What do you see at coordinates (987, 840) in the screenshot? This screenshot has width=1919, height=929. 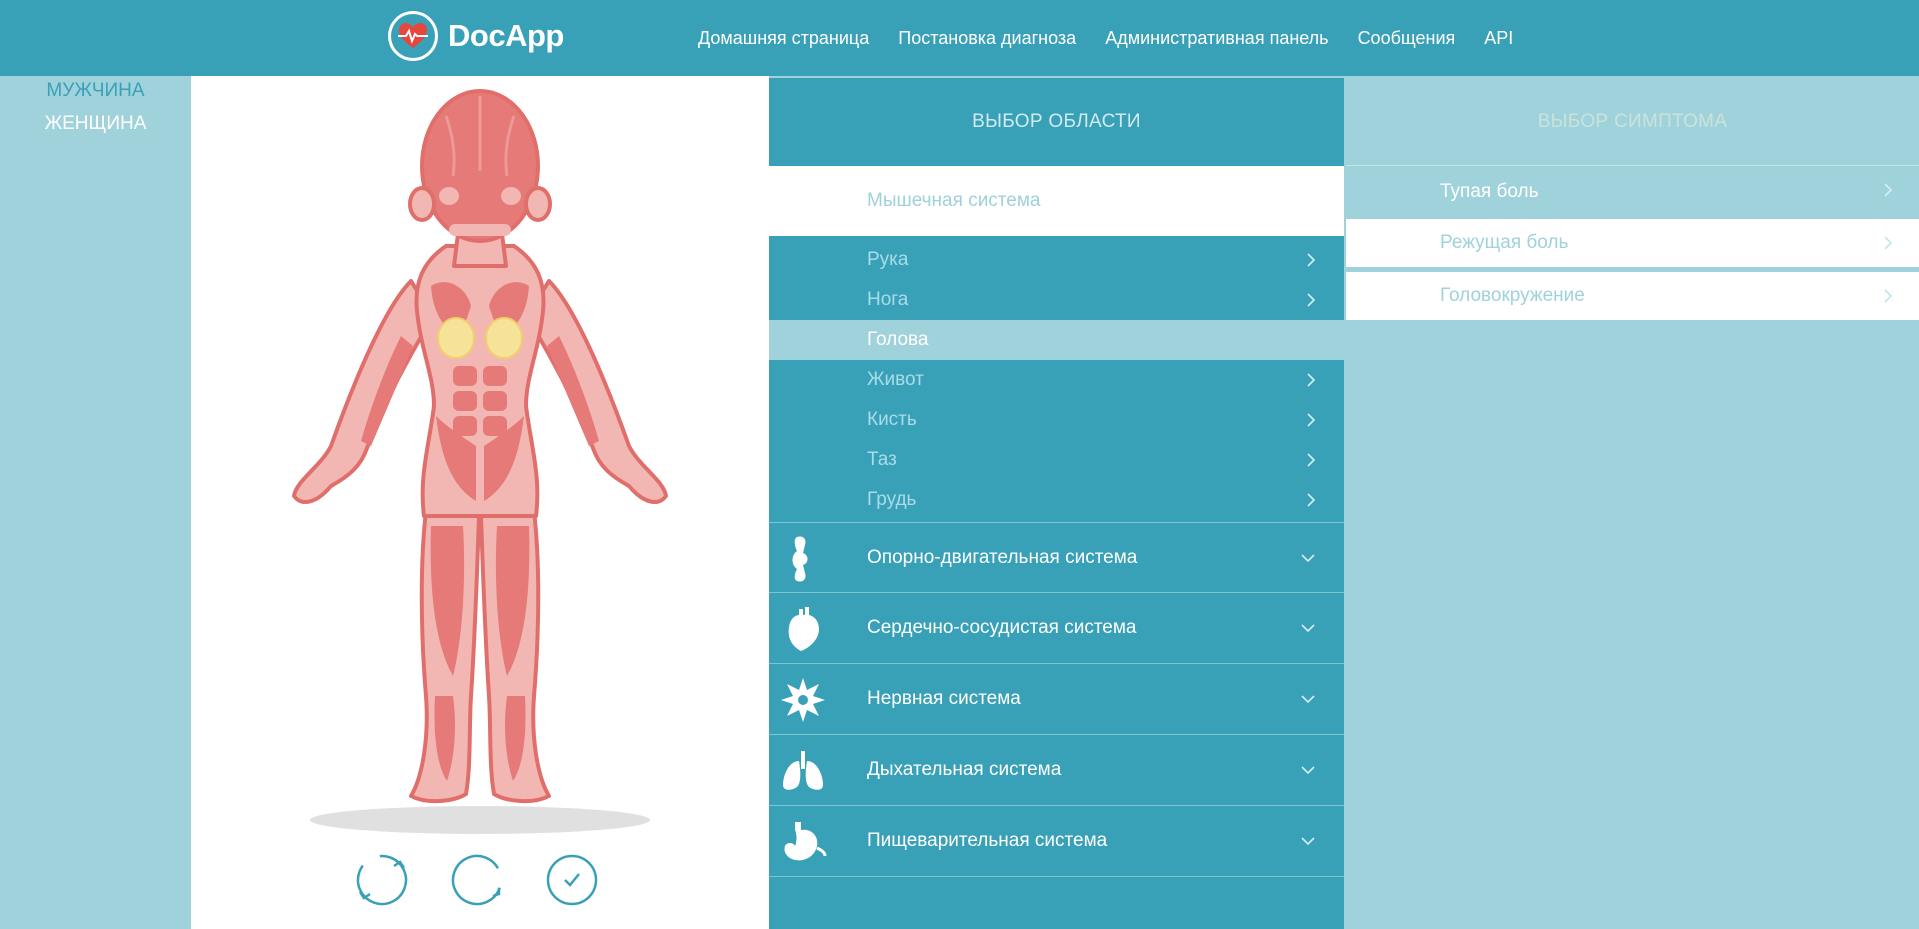 I see `system-label: Пищеварительная система` at bounding box center [987, 840].